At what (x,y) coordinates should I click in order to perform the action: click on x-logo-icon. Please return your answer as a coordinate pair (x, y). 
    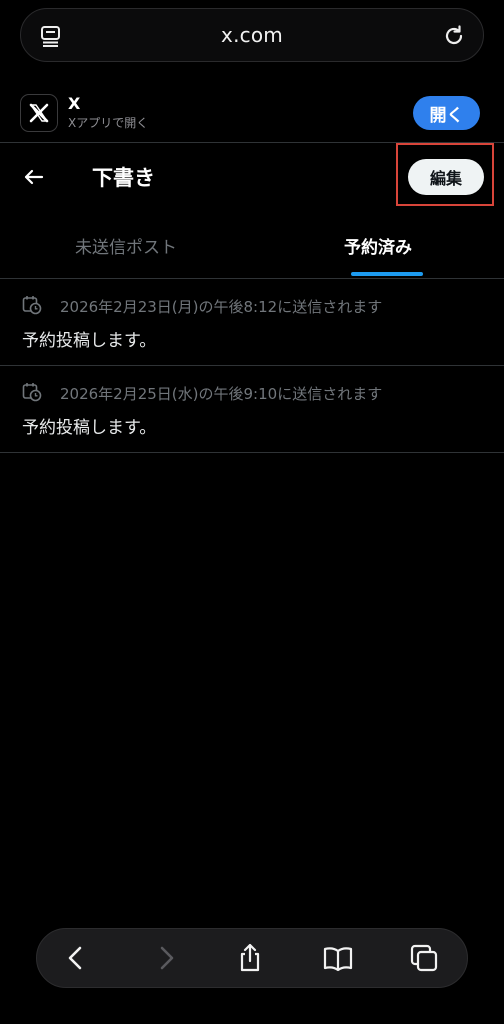
    Looking at the image, I should click on (39, 113).